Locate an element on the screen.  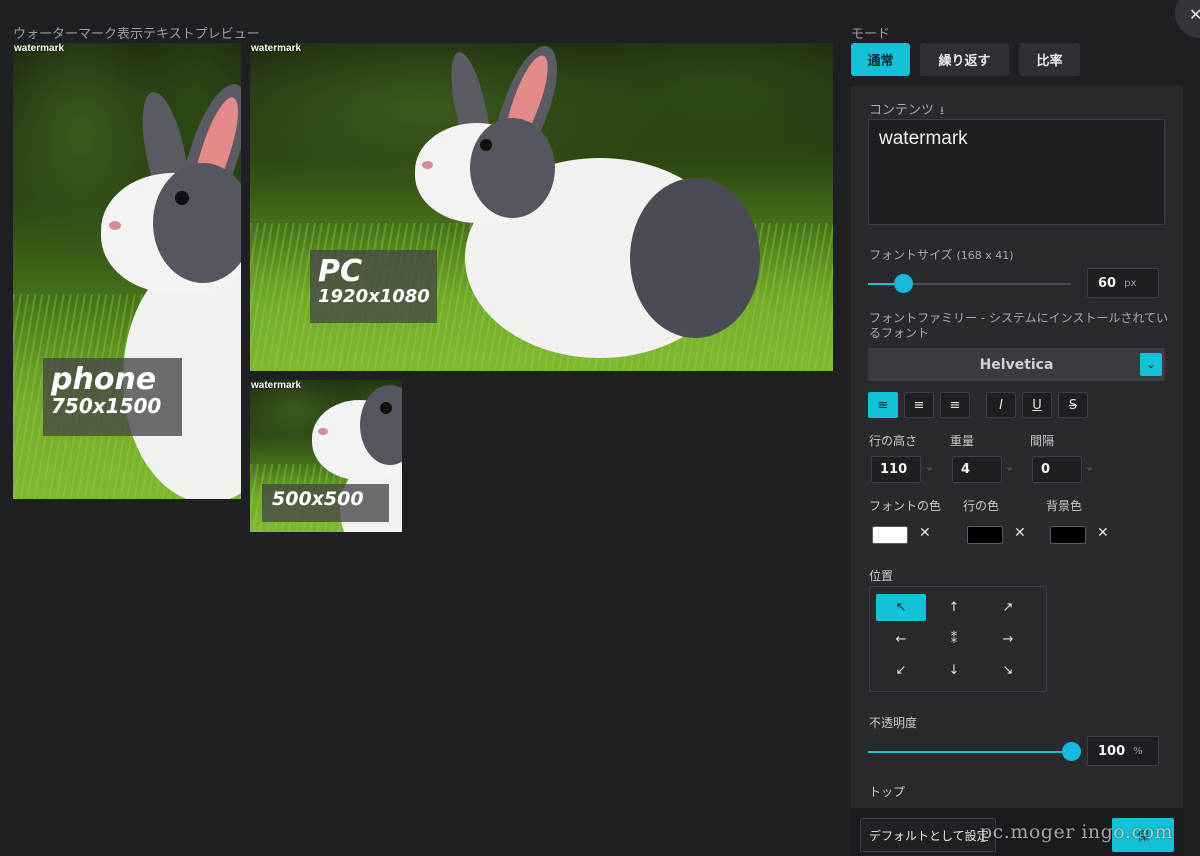
position-bottom-left-button: ↙ is located at coordinates (901, 670).